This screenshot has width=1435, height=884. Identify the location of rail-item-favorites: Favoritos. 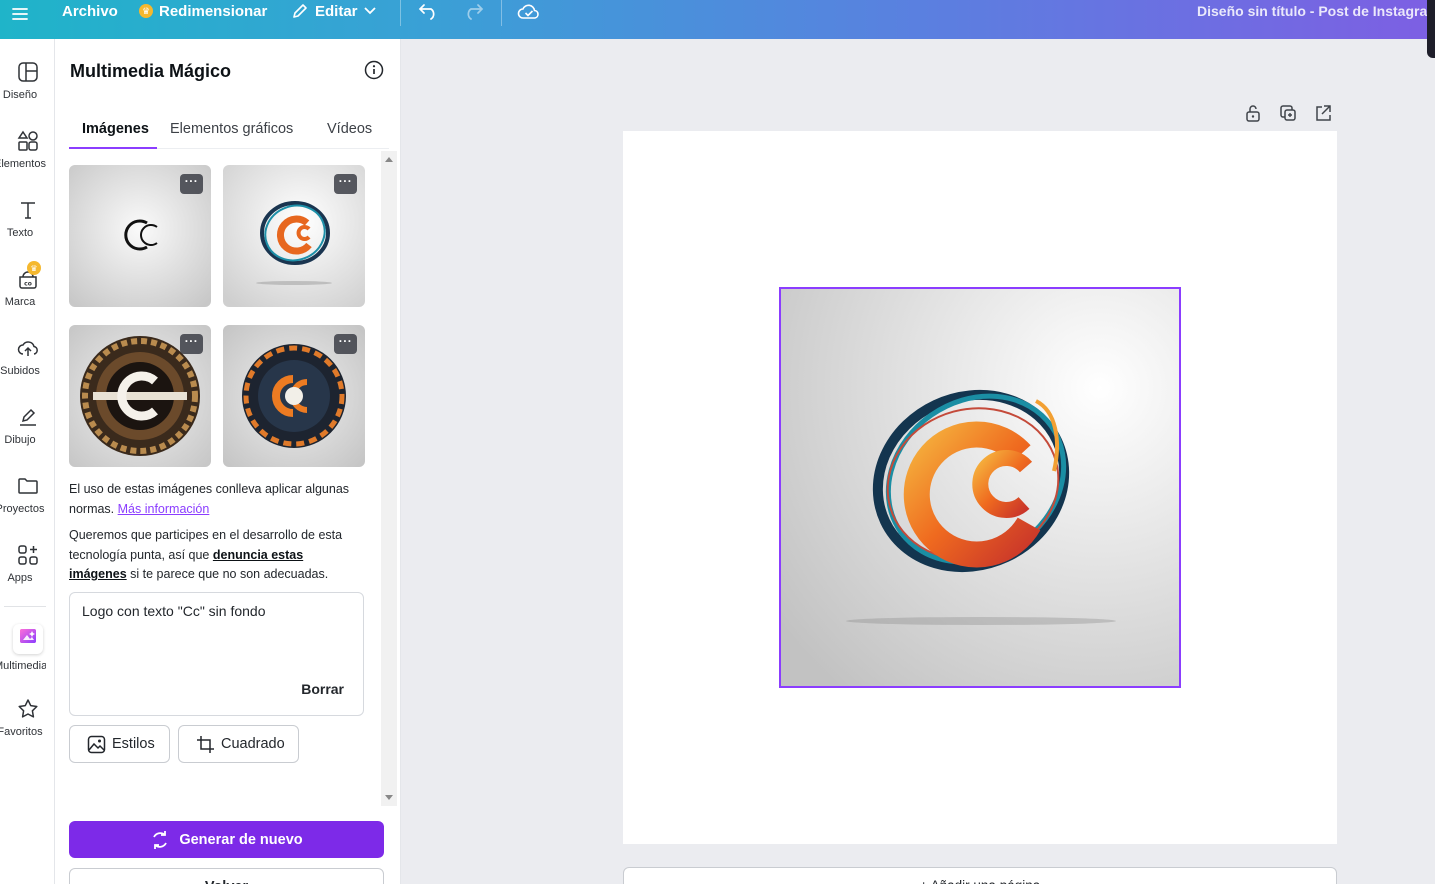
(27, 718).